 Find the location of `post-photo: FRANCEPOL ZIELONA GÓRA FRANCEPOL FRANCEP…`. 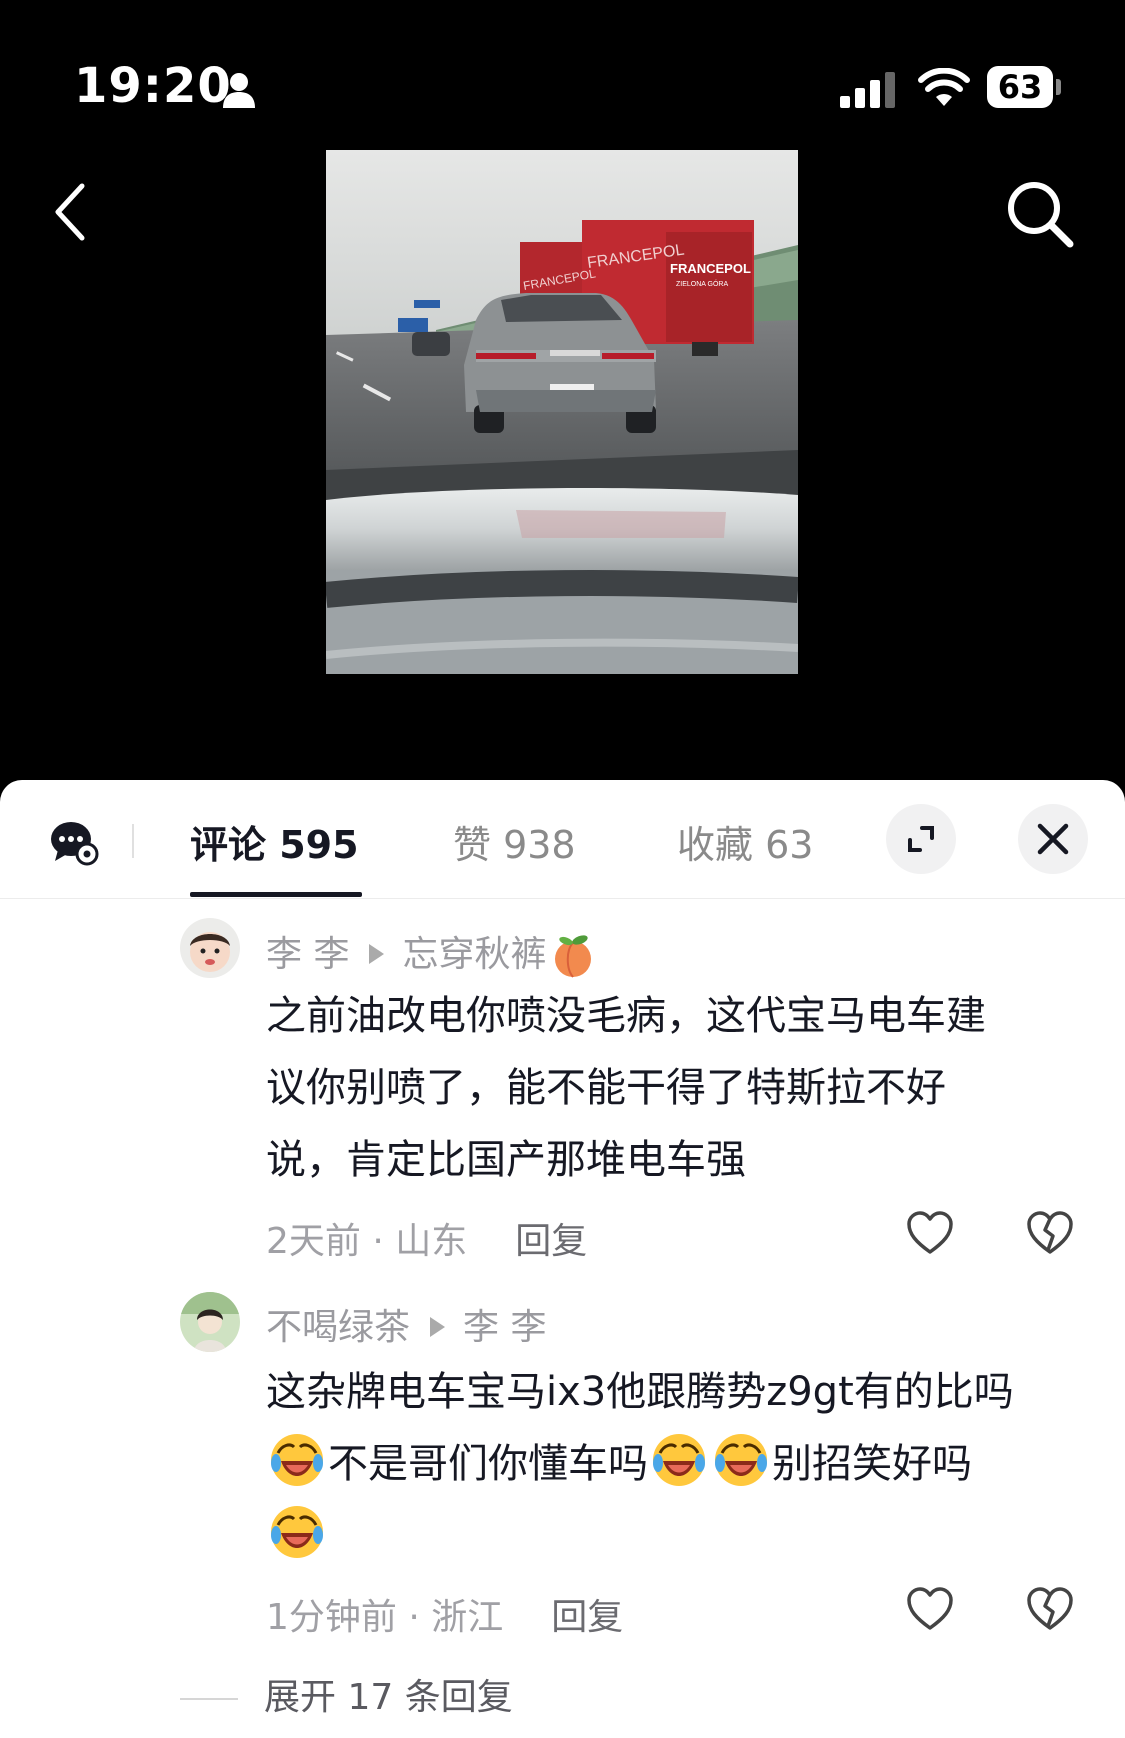

post-photo: FRANCEPOL ZIELONA GÓRA FRANCEPOL FRANCEP… is located at coordinates (562, 412).